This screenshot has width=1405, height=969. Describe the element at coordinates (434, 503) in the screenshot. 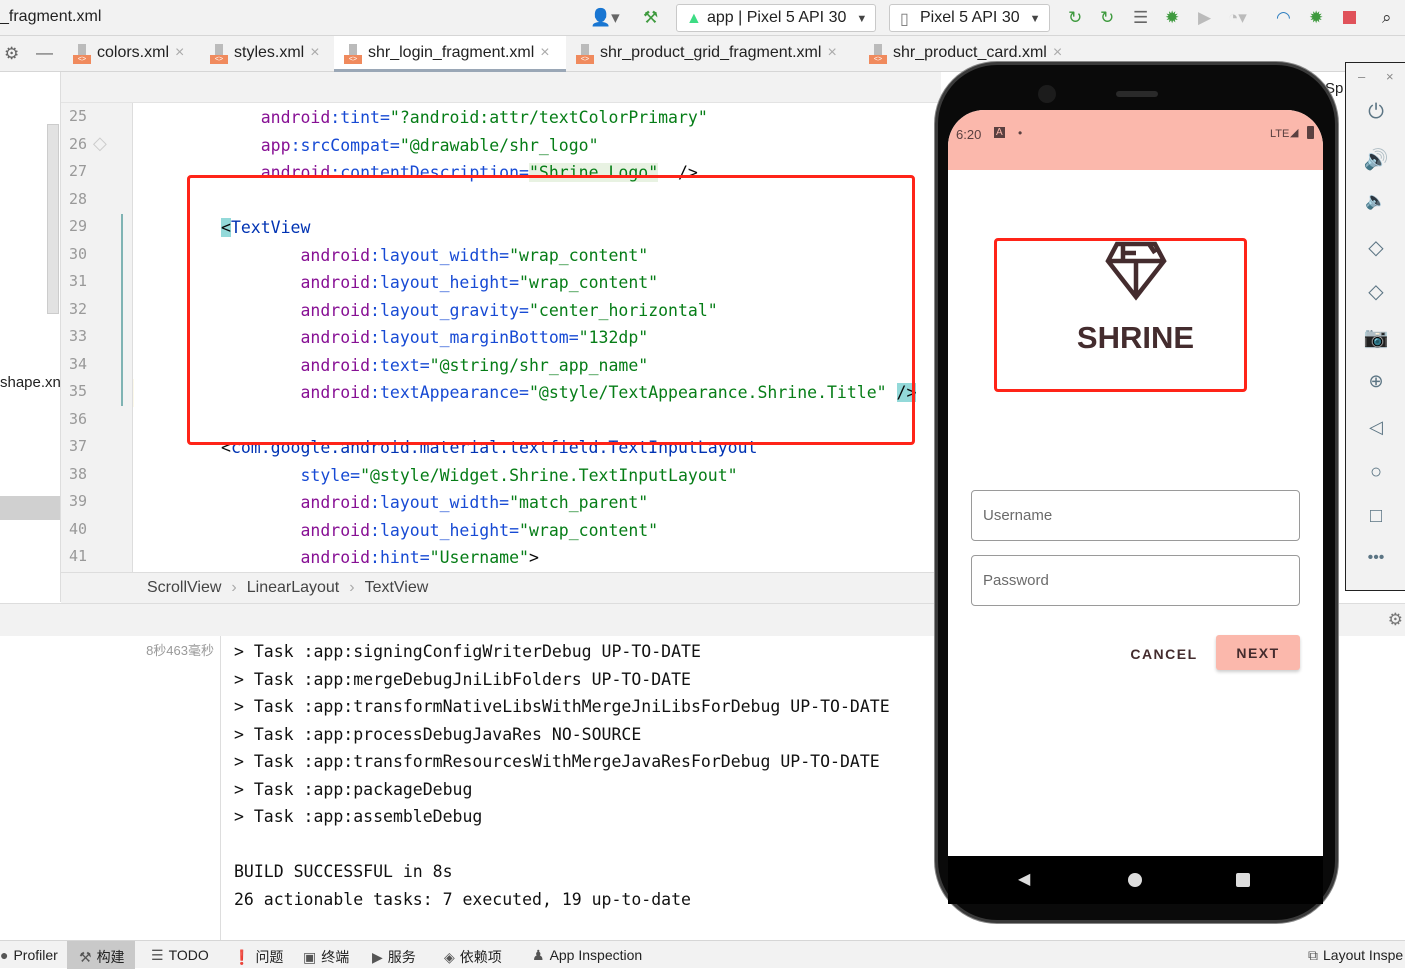

I see `code-line: android:layout_width="match_parent"` at that location.